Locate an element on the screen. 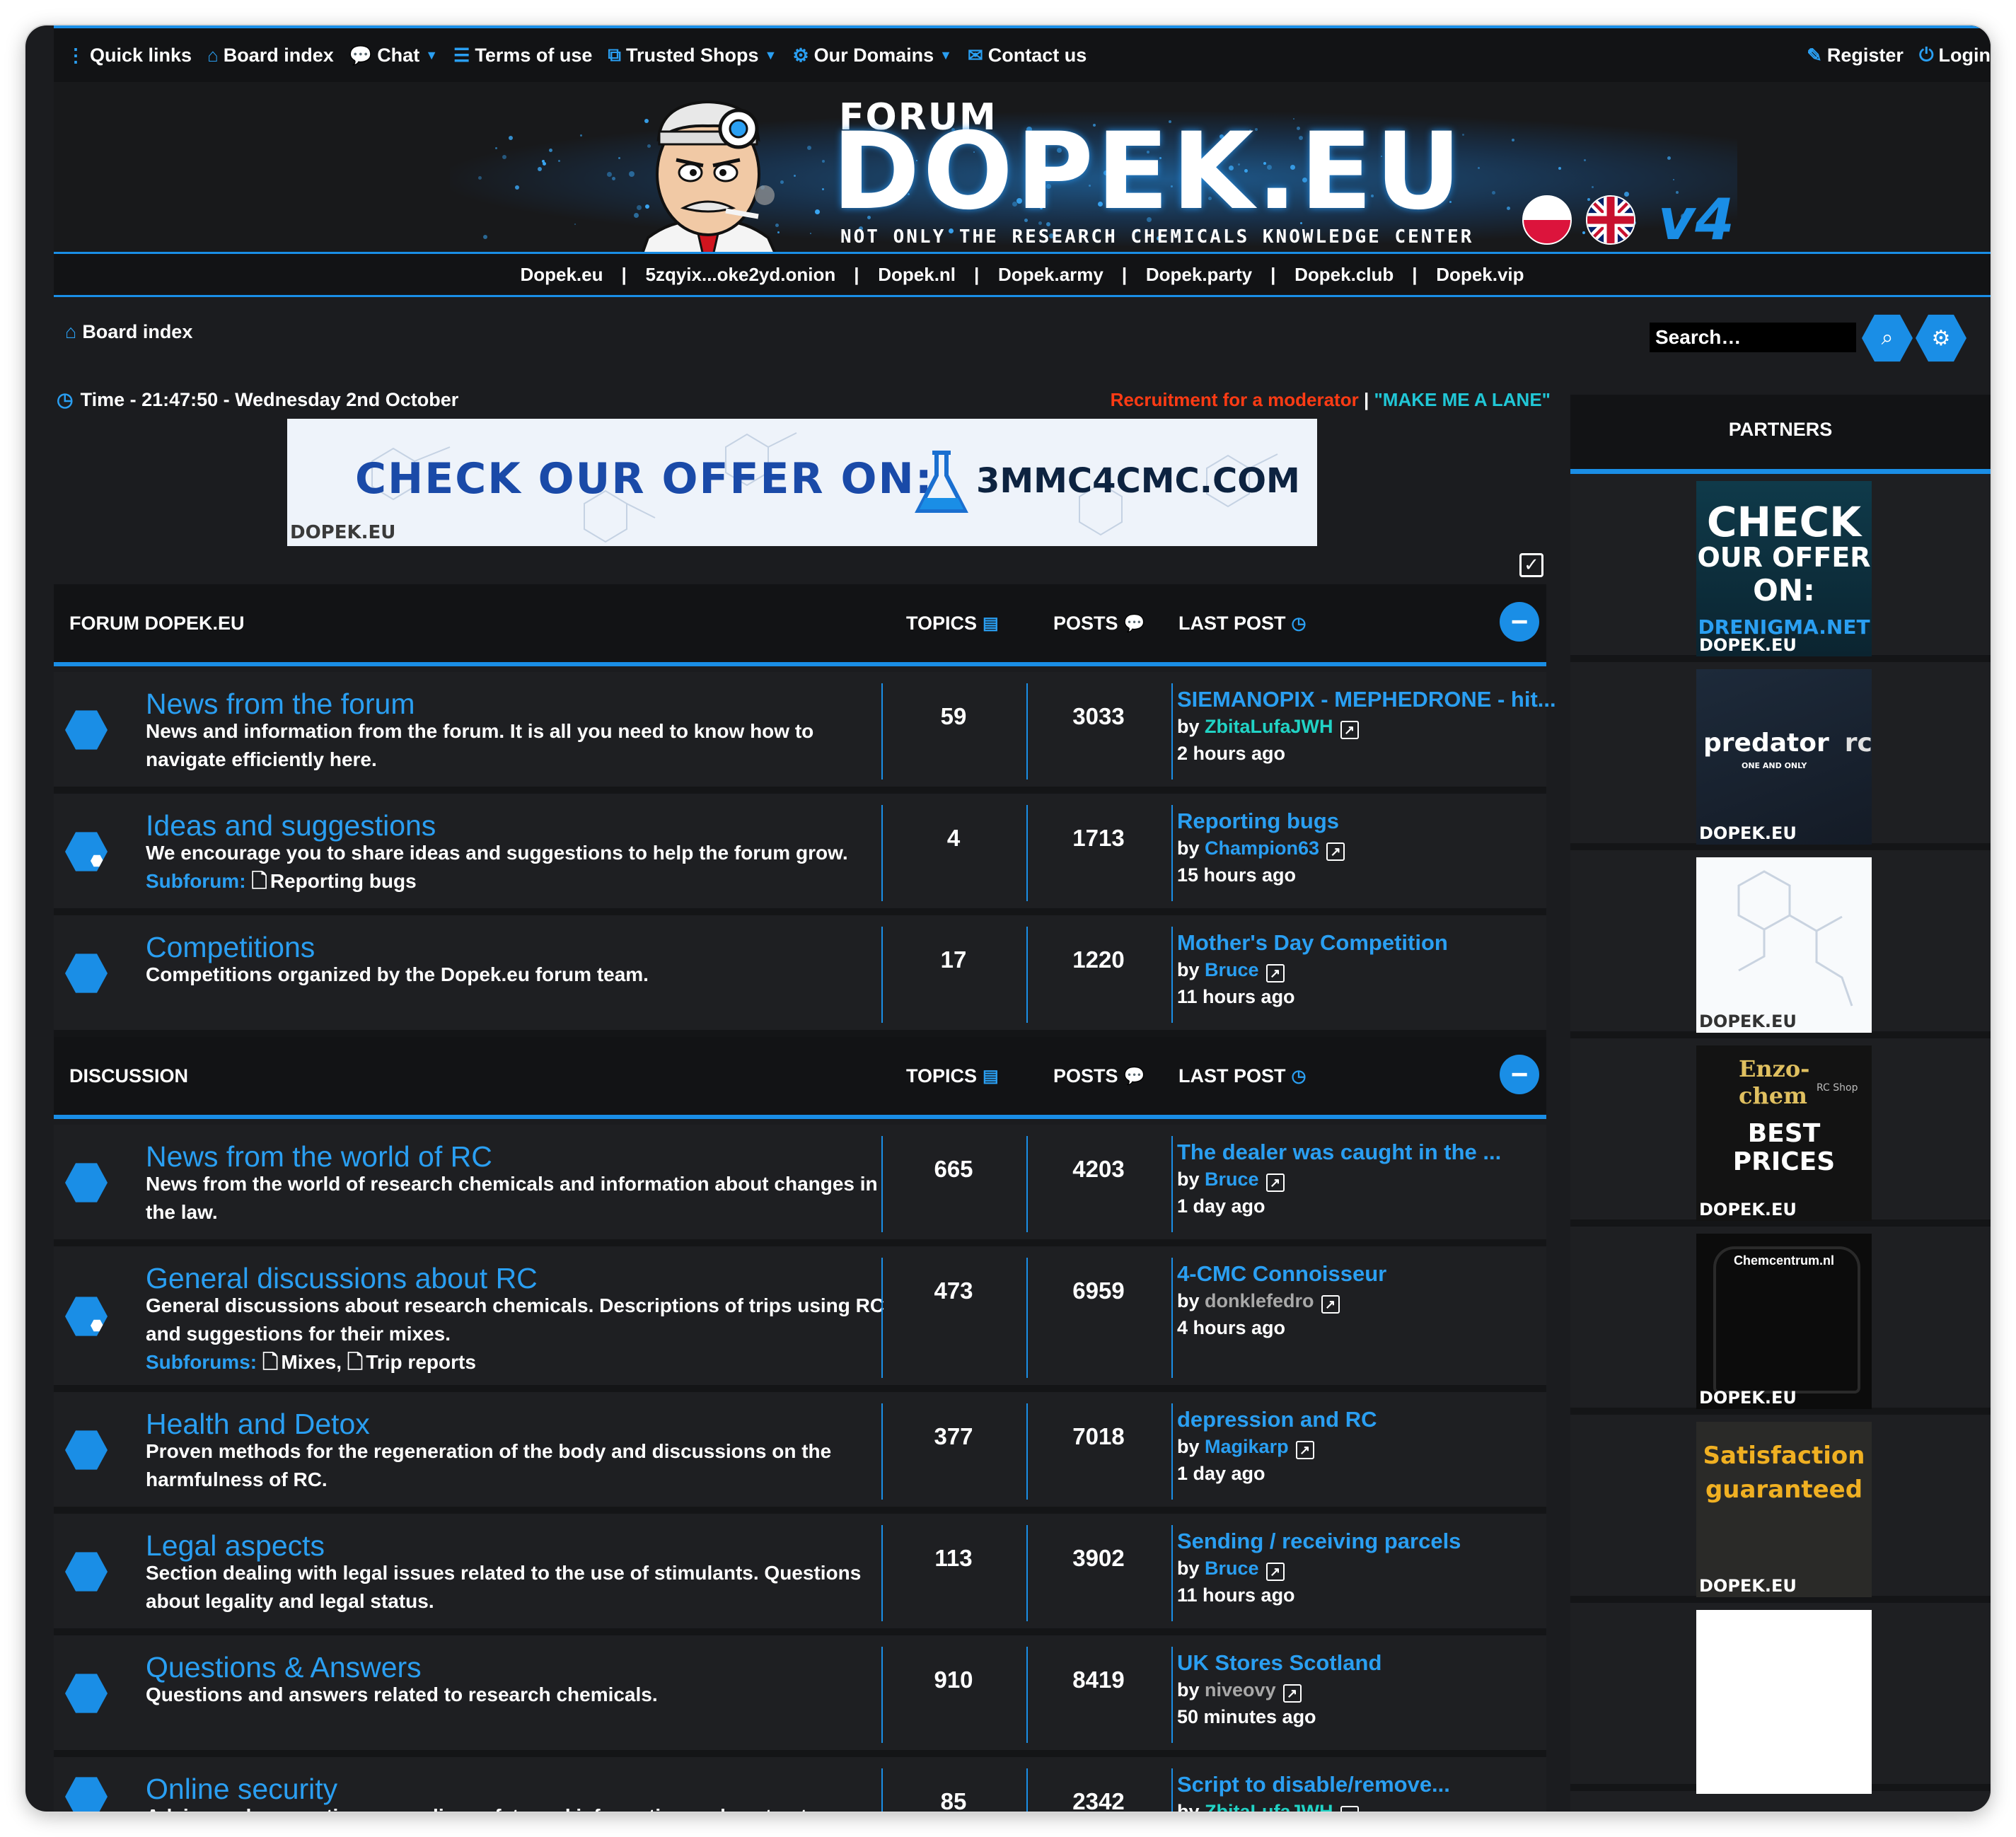 This screenshot has height=1837, width=2016. last-post-title-link: Mother's Day Competition is located at coordinates (1312, 943).